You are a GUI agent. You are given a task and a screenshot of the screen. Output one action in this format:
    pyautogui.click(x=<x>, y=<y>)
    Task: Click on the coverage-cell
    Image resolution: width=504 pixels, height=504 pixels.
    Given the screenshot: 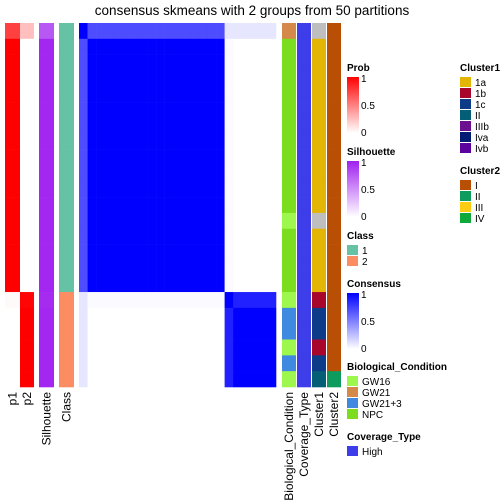 What is the action you would take?
    pyautogui.click(x=304, y=173)
    